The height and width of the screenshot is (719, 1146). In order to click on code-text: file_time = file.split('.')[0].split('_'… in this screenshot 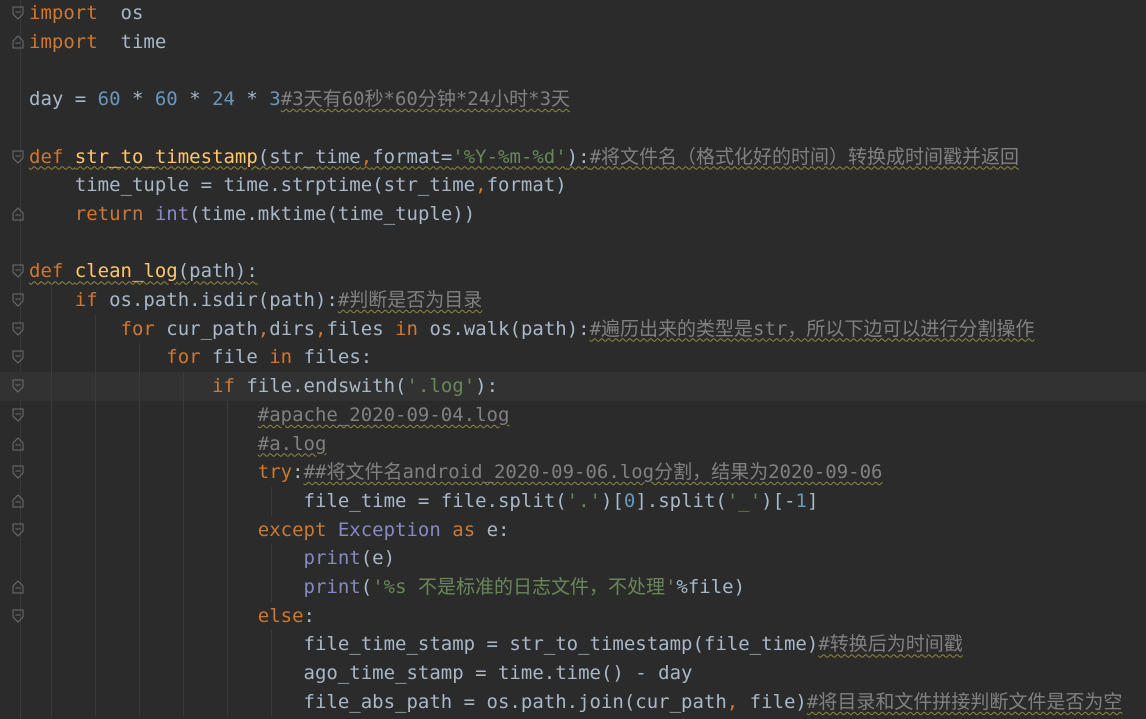, I will do `click(424, 501)`.